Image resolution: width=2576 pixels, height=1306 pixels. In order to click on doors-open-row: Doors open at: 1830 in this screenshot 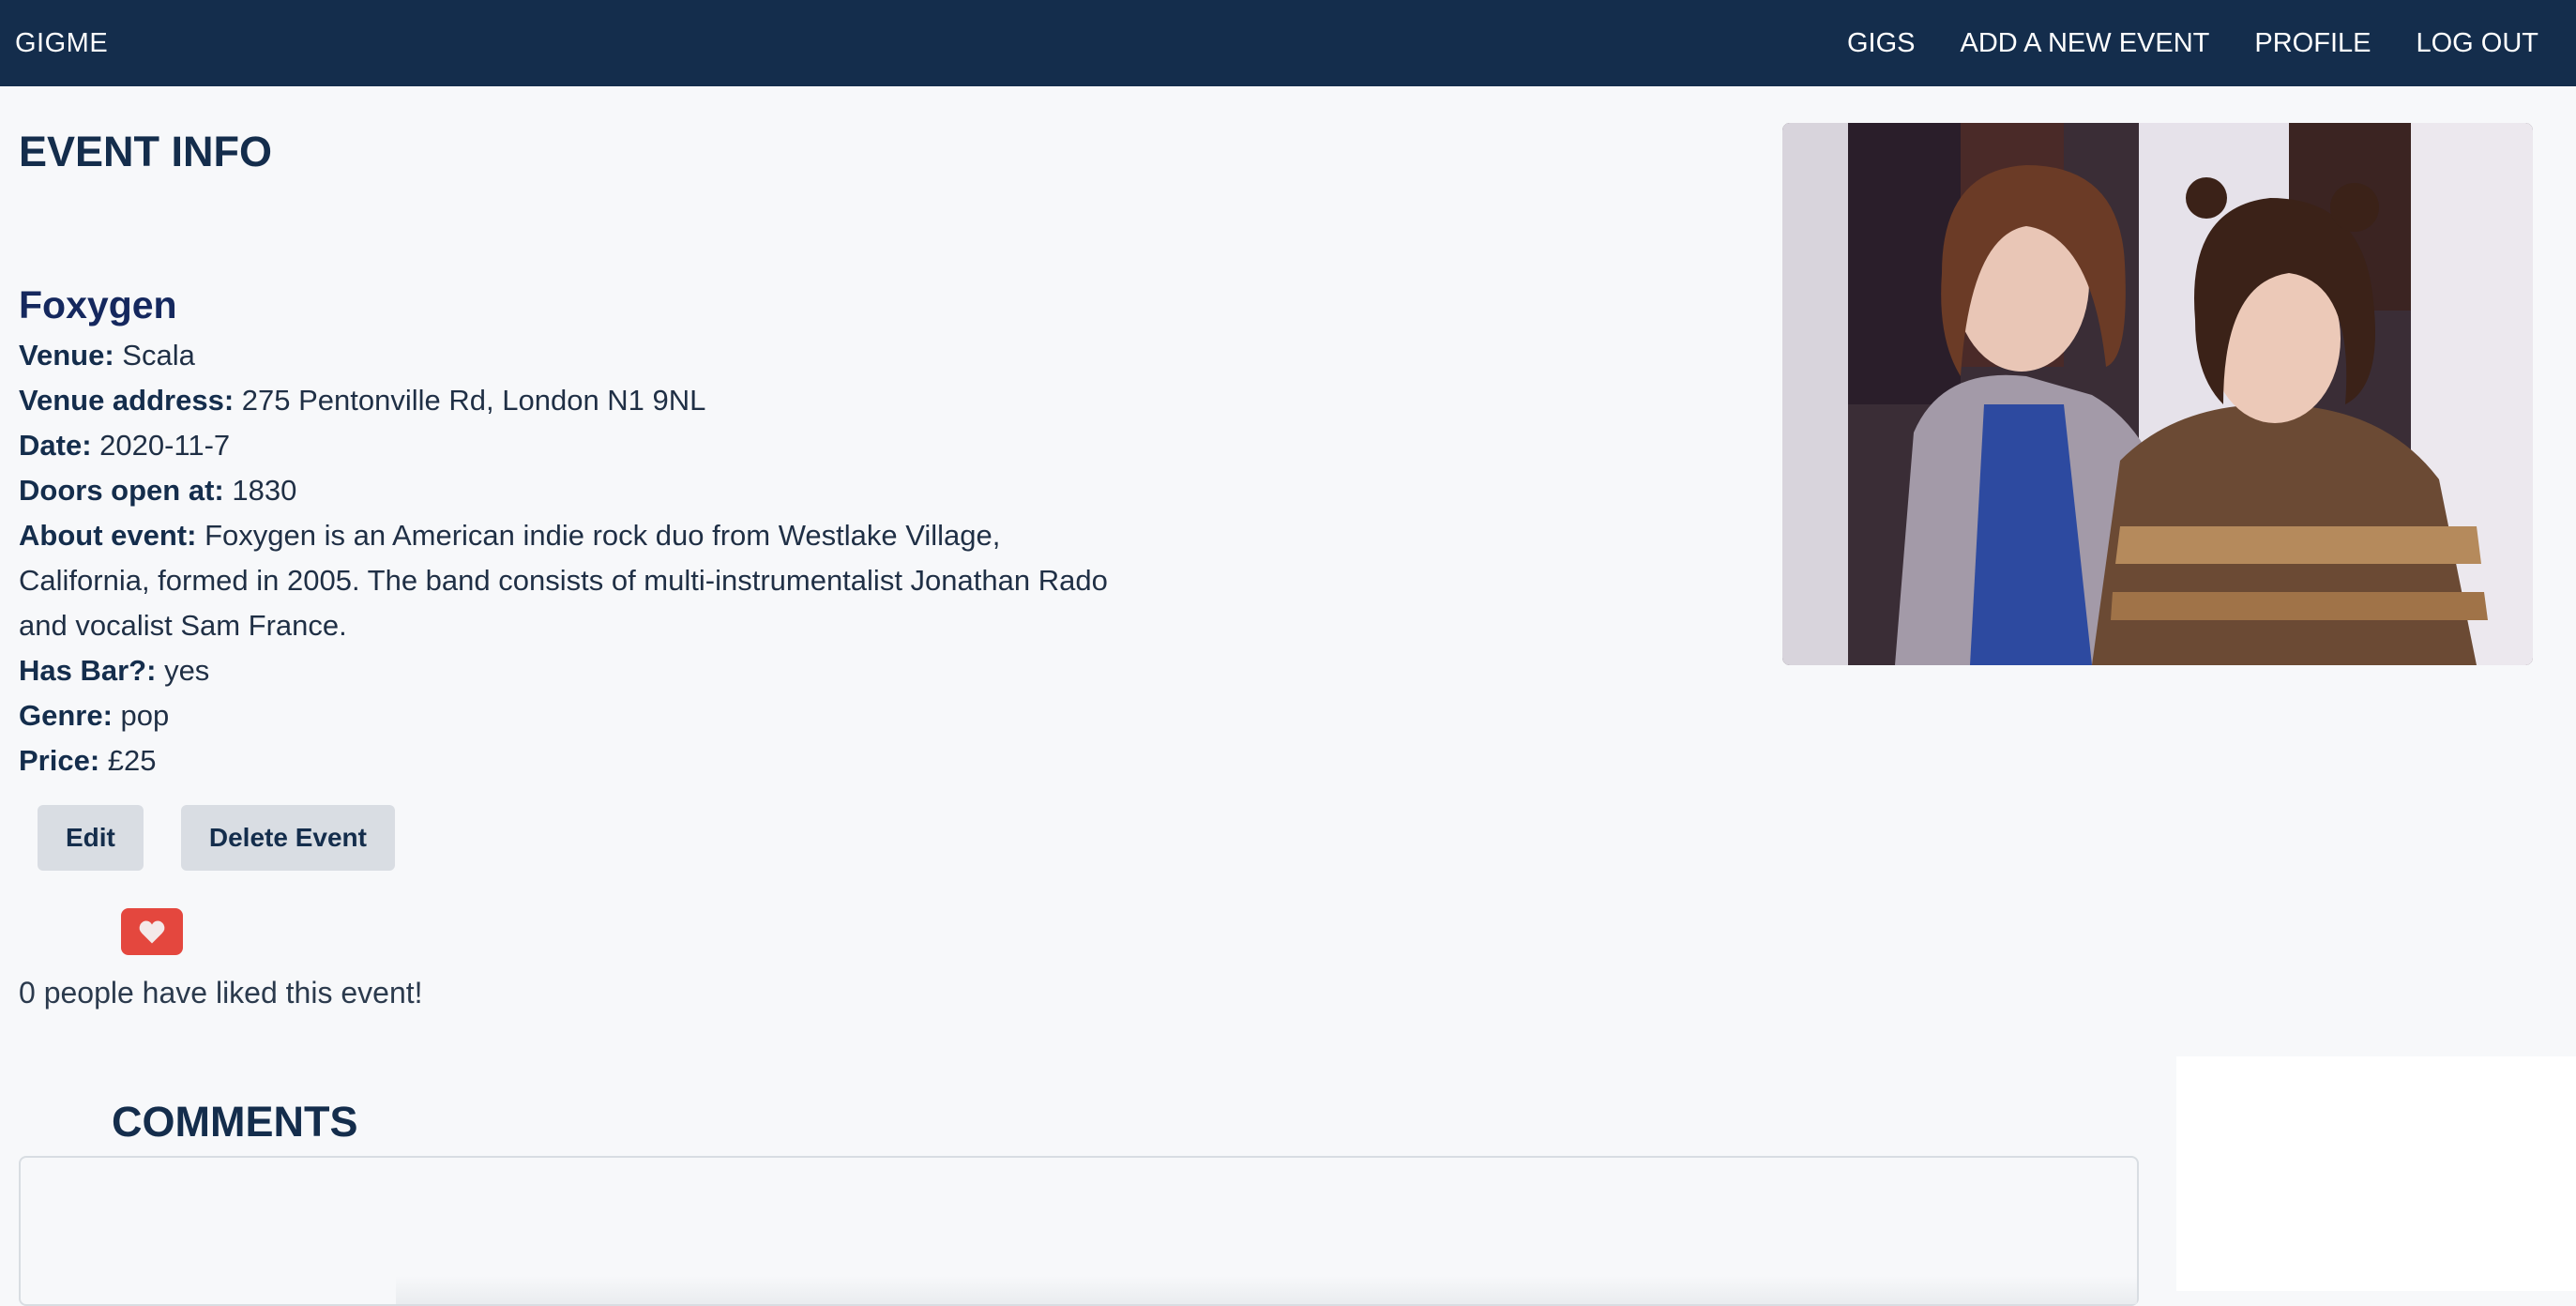, I will do `click(577, 490)`.